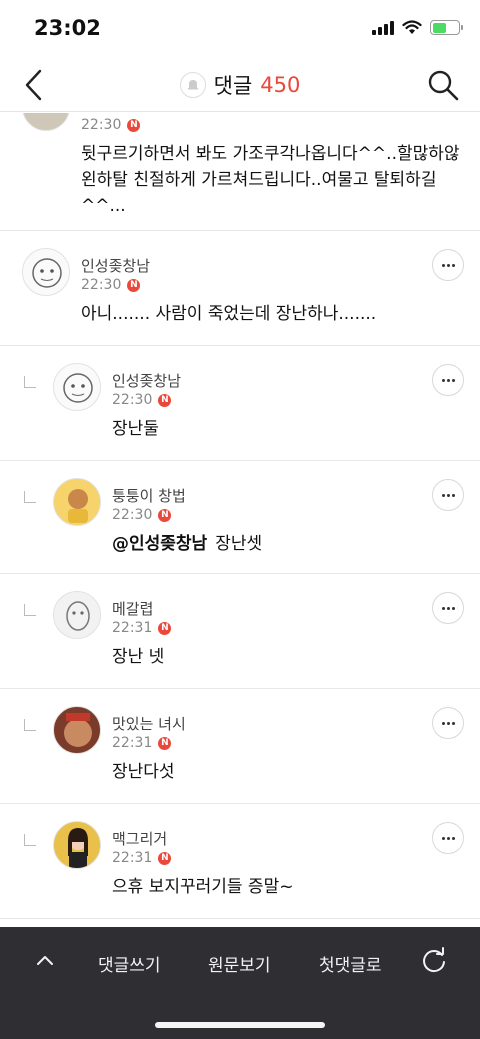 Image resolution: width=480 pixels, height=1039 pixels. What do you see at coordinates (239, 963) in the screenshot?
I see `view-original-button: 원문보기` at bounding box center [239, 963].